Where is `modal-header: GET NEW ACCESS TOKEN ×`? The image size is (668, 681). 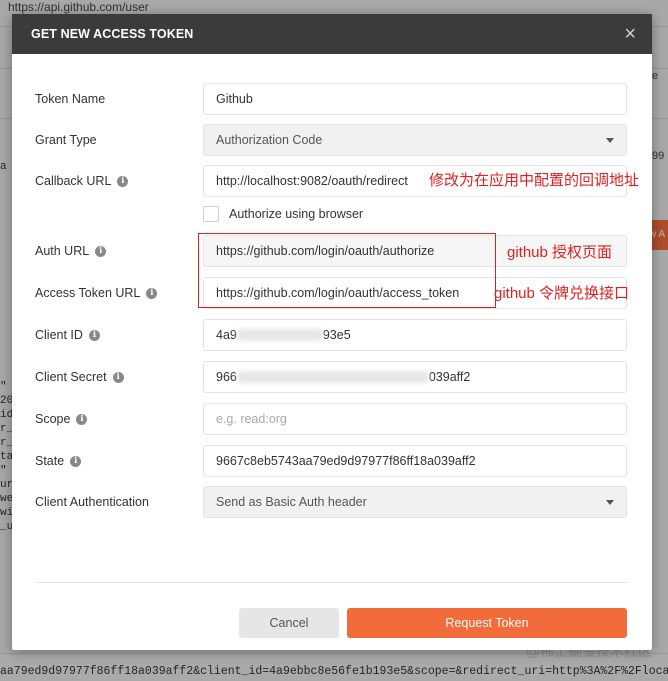
modal-header: GET NEW ACCESS TOKEN × is located at coordinates (332, 34).